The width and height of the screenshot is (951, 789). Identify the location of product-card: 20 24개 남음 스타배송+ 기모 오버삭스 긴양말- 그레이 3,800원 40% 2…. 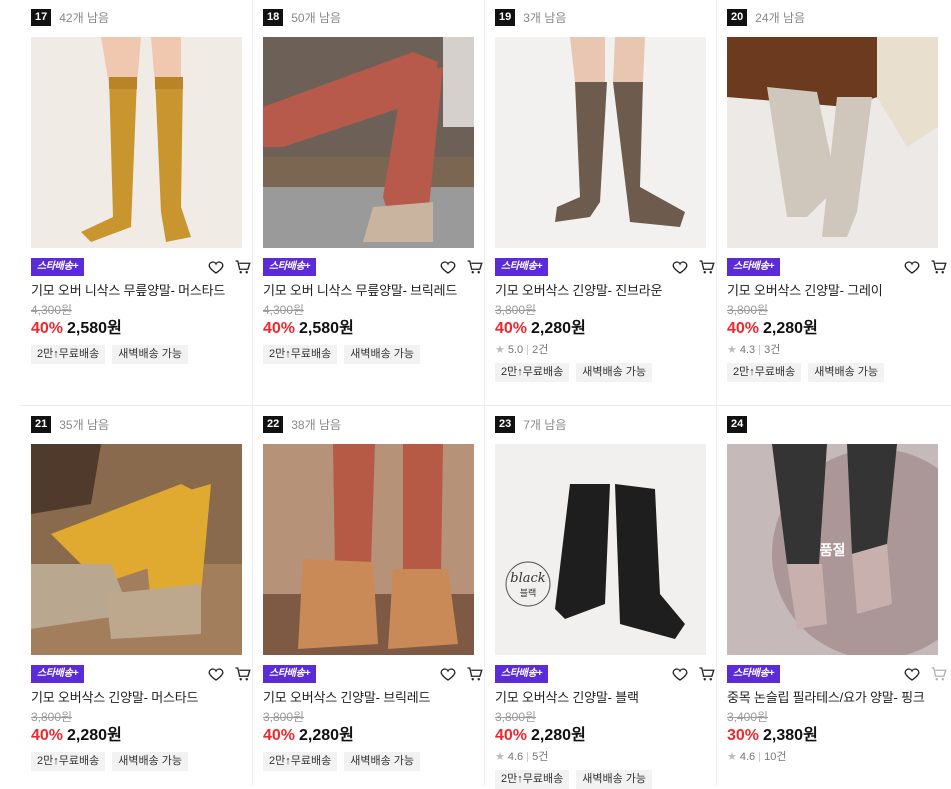
(833, 191).